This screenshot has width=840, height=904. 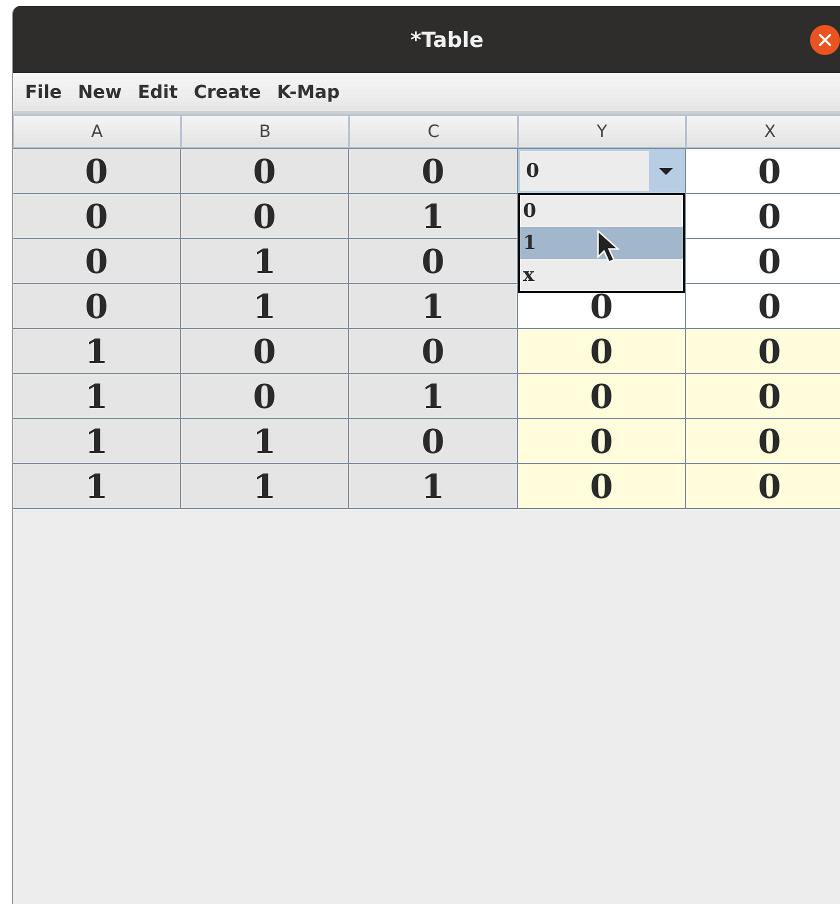 I want to click on column-header: C, so click(x=433, y=131).